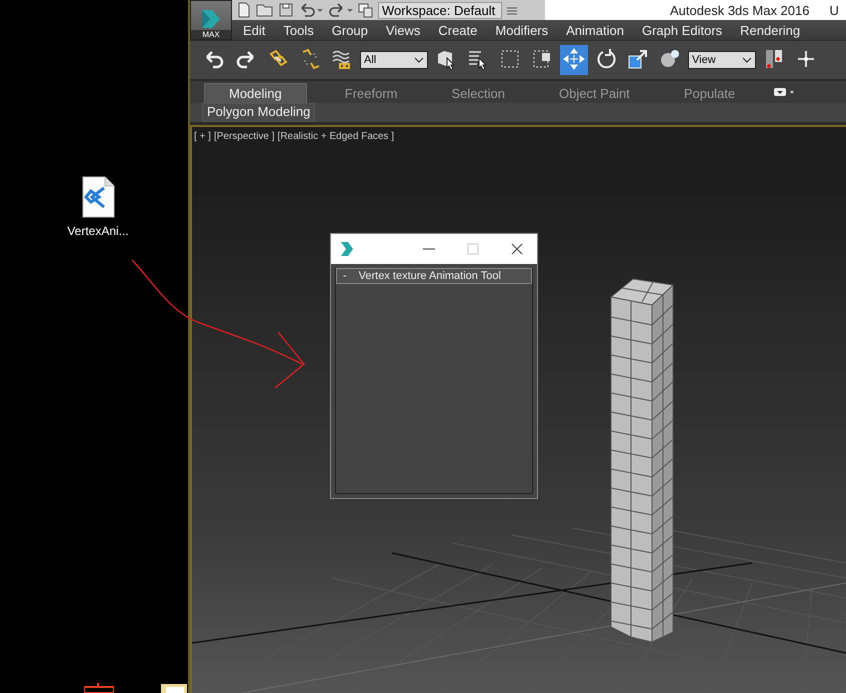 This screenshot has height=693, width=846. Describe the element at coordinates (298, 30) in the screenshot. I see `menu-item: Tools` at that location.